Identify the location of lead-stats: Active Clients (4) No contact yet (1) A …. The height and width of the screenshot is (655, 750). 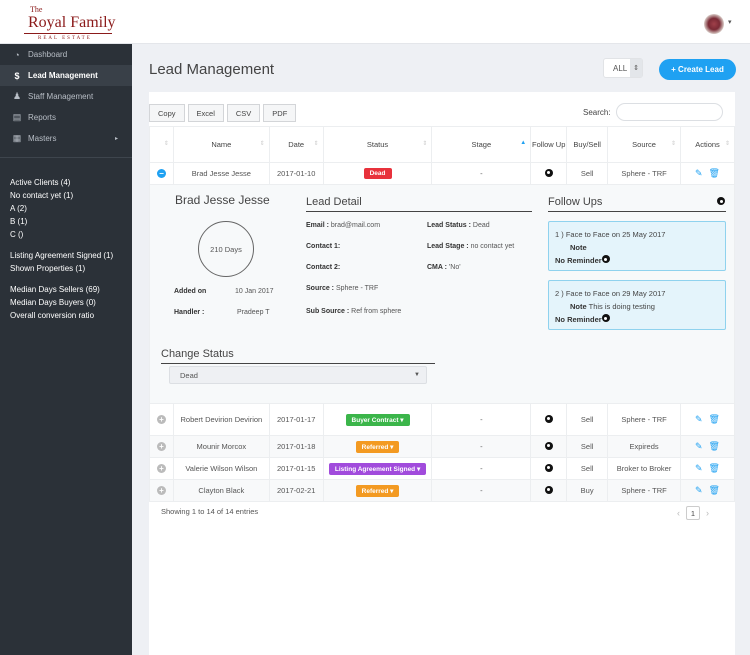
(66, 244).